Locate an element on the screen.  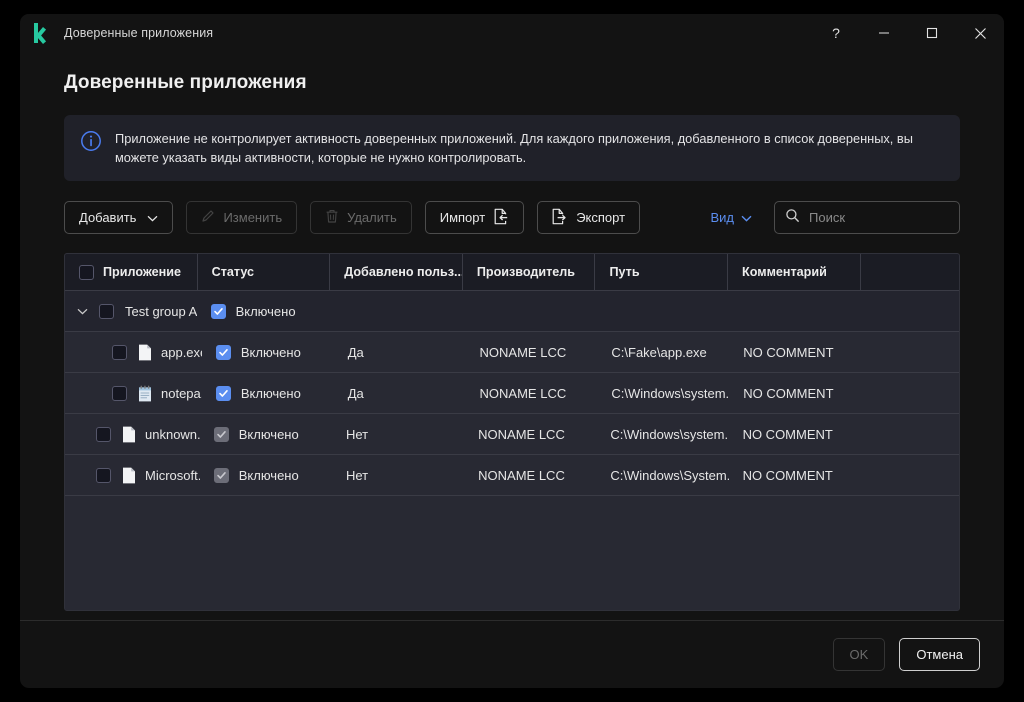
edit-button: Изменить is located at coordinates (242, 217).